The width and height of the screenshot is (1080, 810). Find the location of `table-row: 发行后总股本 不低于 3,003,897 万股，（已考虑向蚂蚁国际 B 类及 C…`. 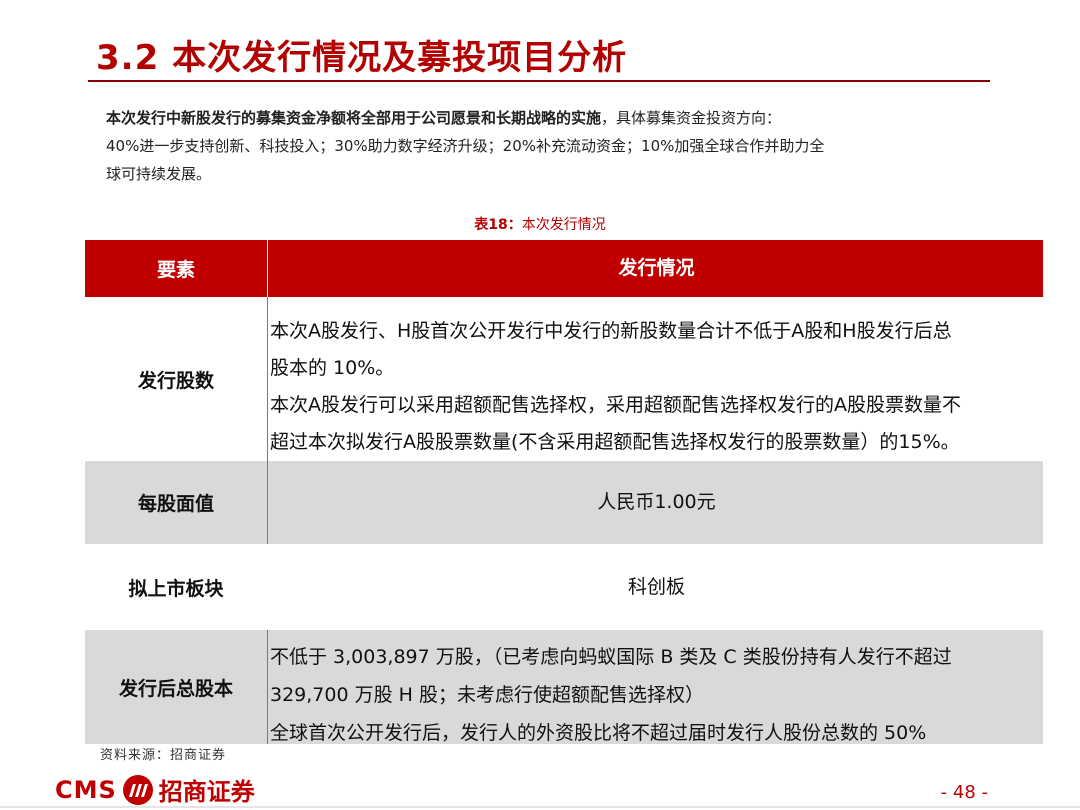

table-row: 发行后总股本 不低于 3,003,897 万股，（已考虑向蚂蚁国际 B 类及 C… is located at coordinates (564, 687).